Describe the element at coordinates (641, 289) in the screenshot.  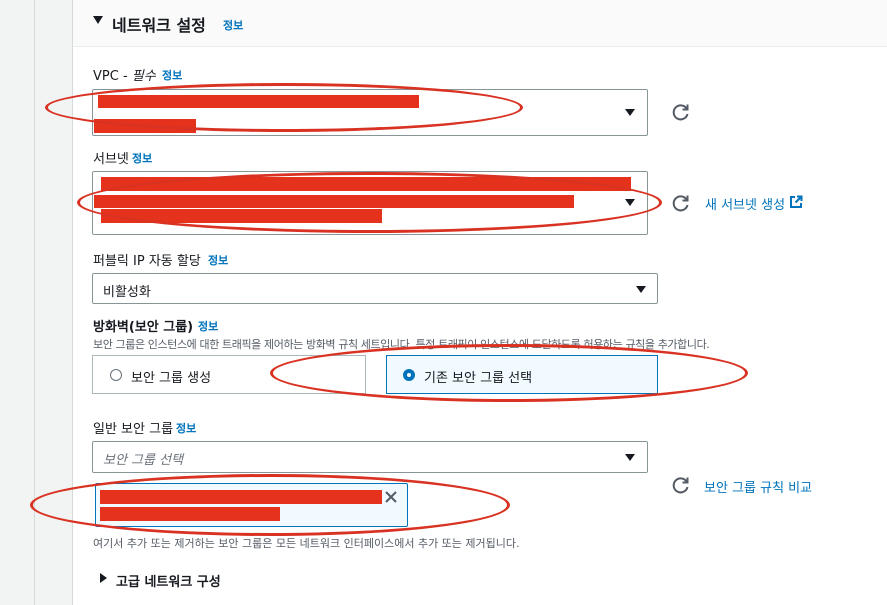
I see `public-ip-dropdown-icon` at that location.